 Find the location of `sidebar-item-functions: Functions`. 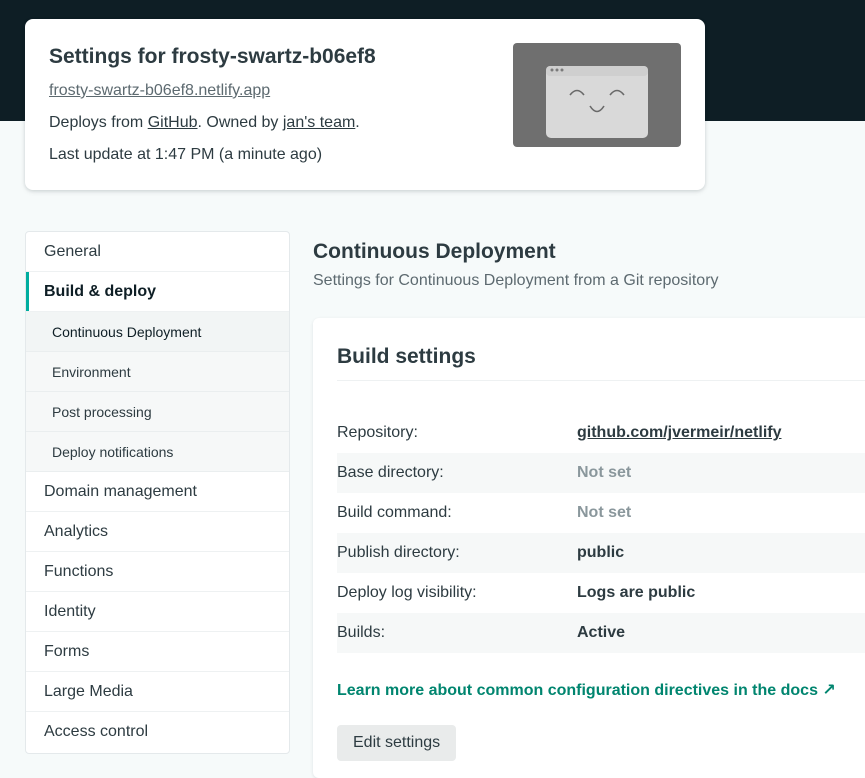

sidebar-item-functions: Functions is located at coordinates (157, 572).